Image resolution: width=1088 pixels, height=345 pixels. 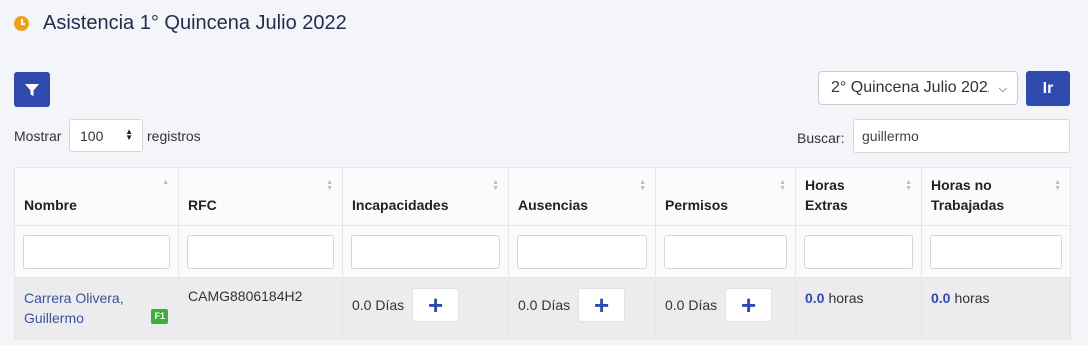 What do you see at coordinates (996, 308) in the screenshot?
I see `cell-horas-no-trabajadas: 0.0 horas` at bounding box center [996, 308].